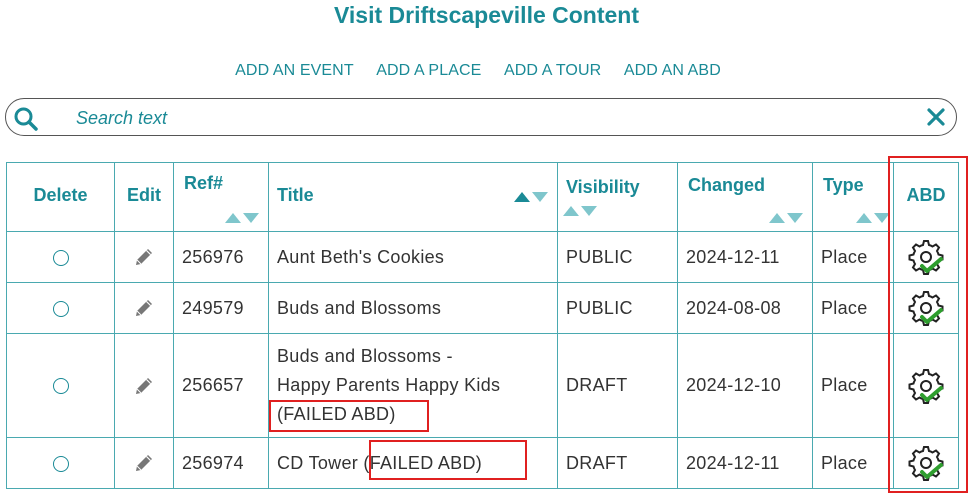  Describe the element at coordinates (294, 70) in the screenshot. I see `add-event-link: ADD AN EVENT` at that location.